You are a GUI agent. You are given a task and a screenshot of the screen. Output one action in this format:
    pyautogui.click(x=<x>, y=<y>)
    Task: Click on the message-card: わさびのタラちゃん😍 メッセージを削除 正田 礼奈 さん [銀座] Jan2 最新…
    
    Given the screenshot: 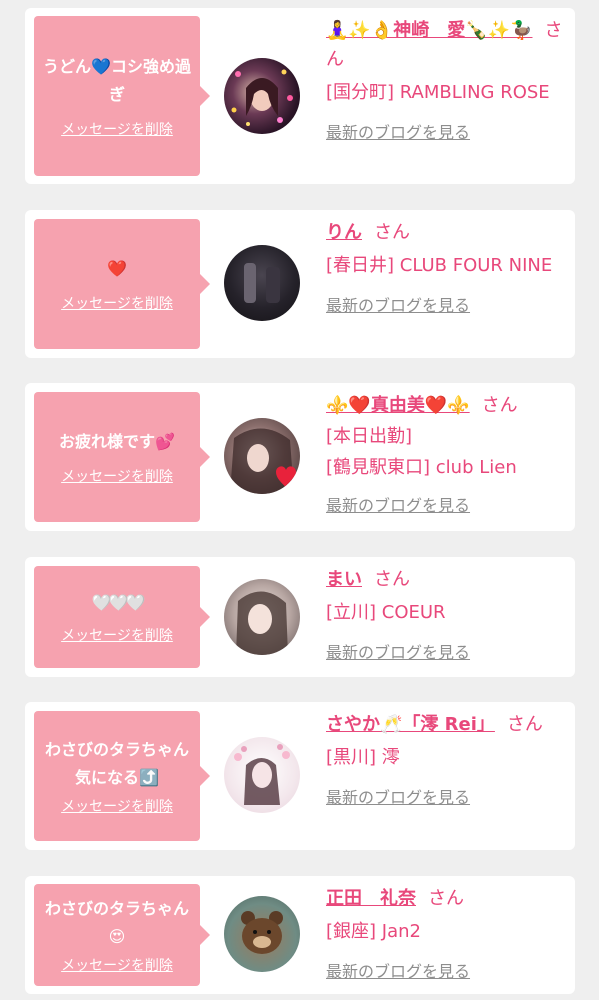 What is the action you would take?
    pyautogui.click(x=300, y=935)
    